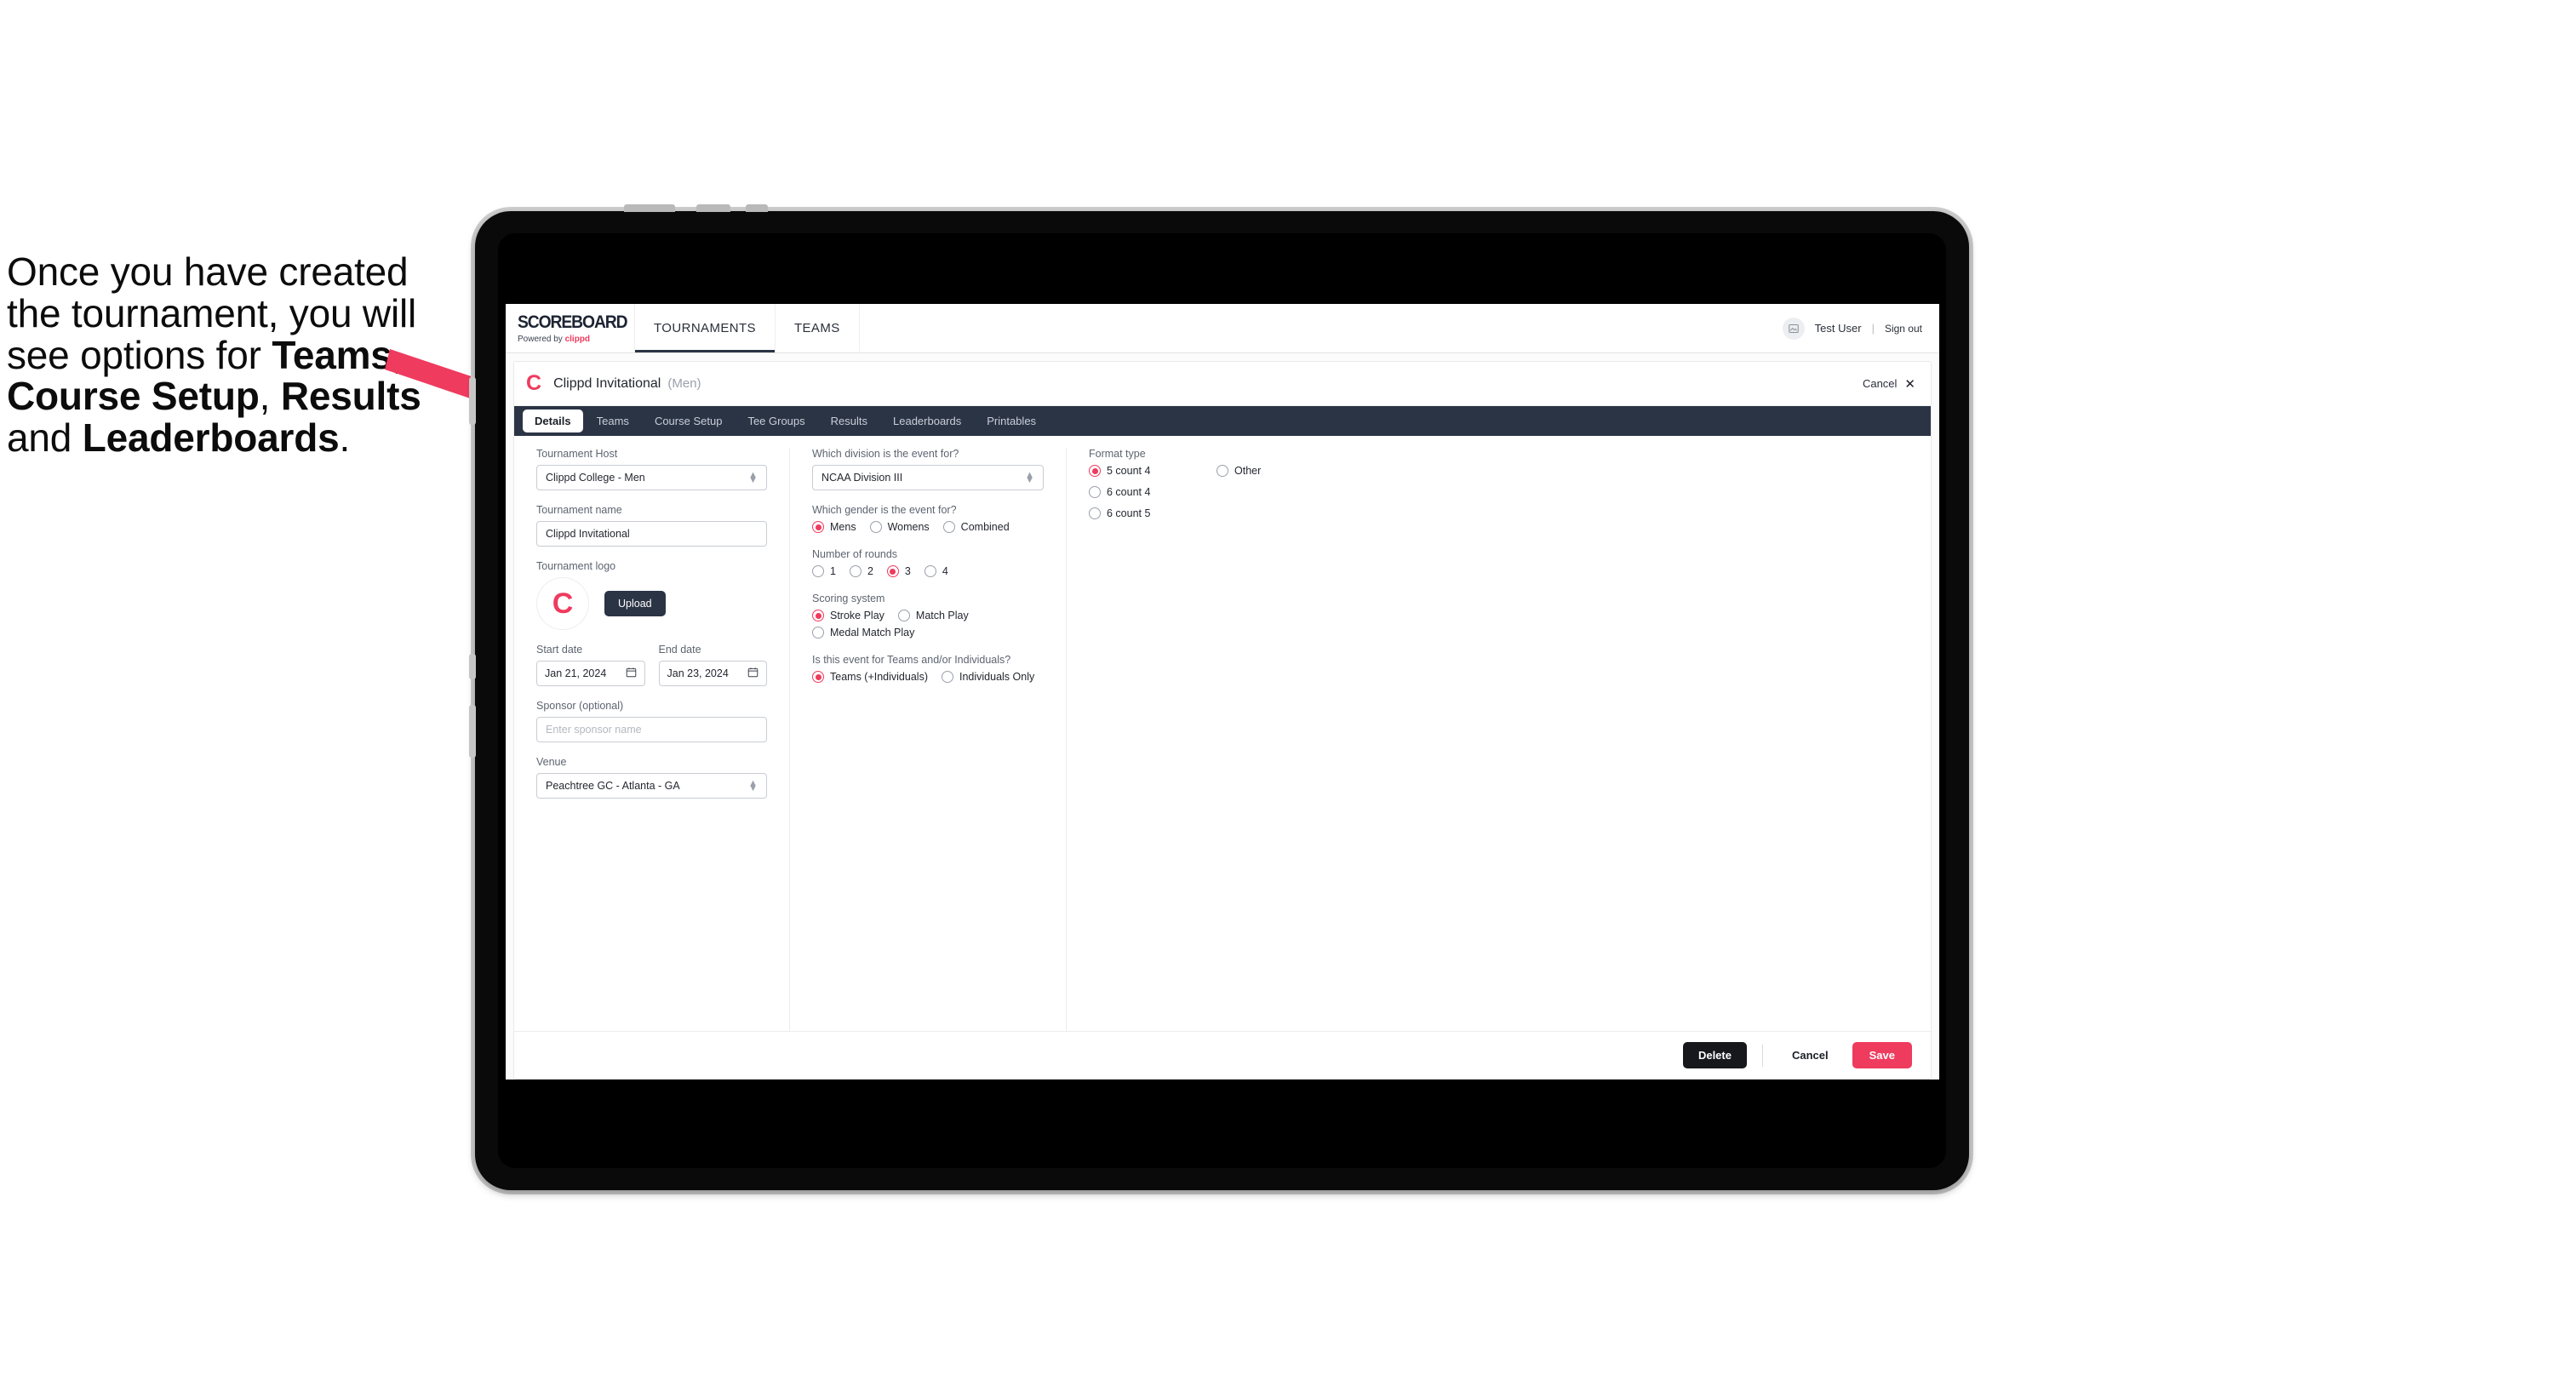 This screenshot has width=2576, height=1386. I want to click on tab-leaderboards: Leaderboards, so click(927, 421).